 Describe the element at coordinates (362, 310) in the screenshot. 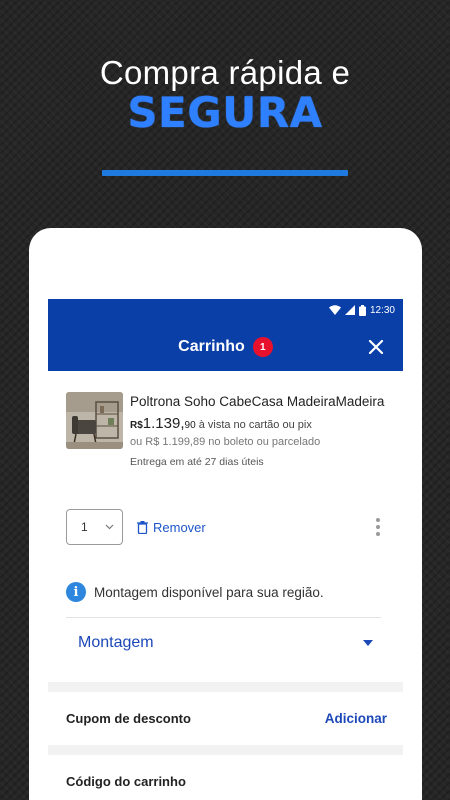

I see `battery-icon` at that location.